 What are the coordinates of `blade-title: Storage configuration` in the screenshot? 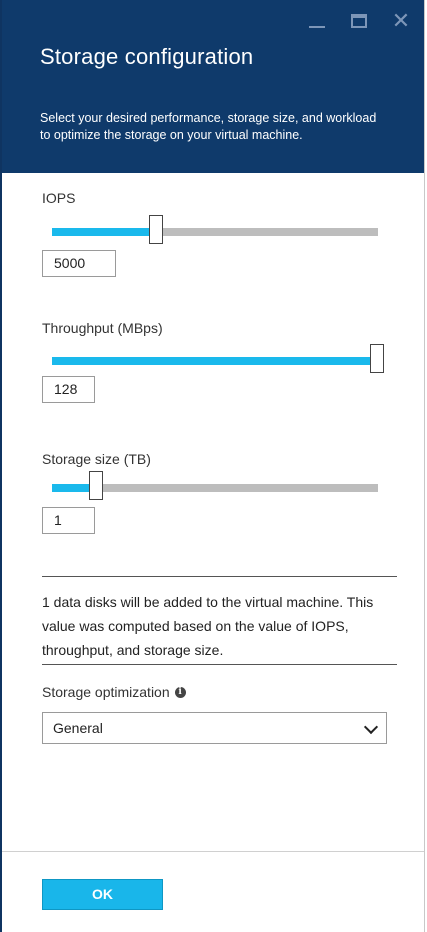 It's located at (147, 56).